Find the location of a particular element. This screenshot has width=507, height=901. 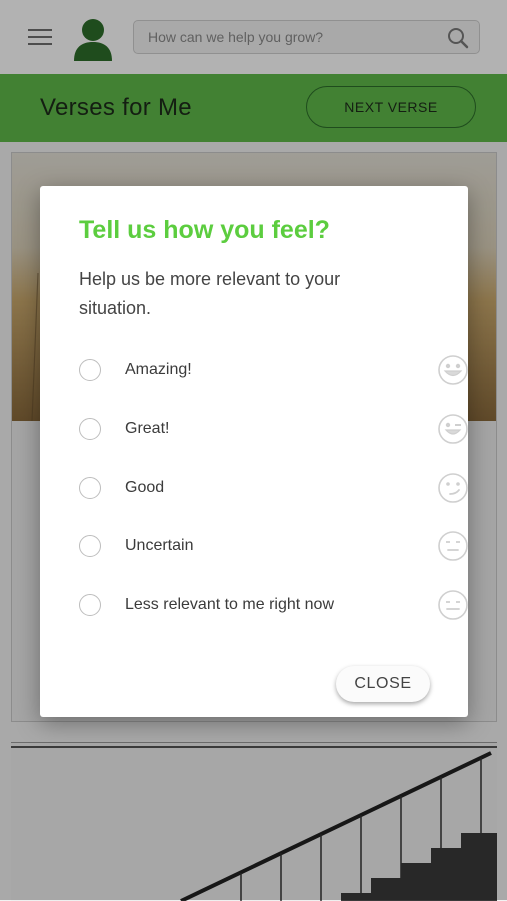

close-button: CLOSE is located at coordinates (383, 684).